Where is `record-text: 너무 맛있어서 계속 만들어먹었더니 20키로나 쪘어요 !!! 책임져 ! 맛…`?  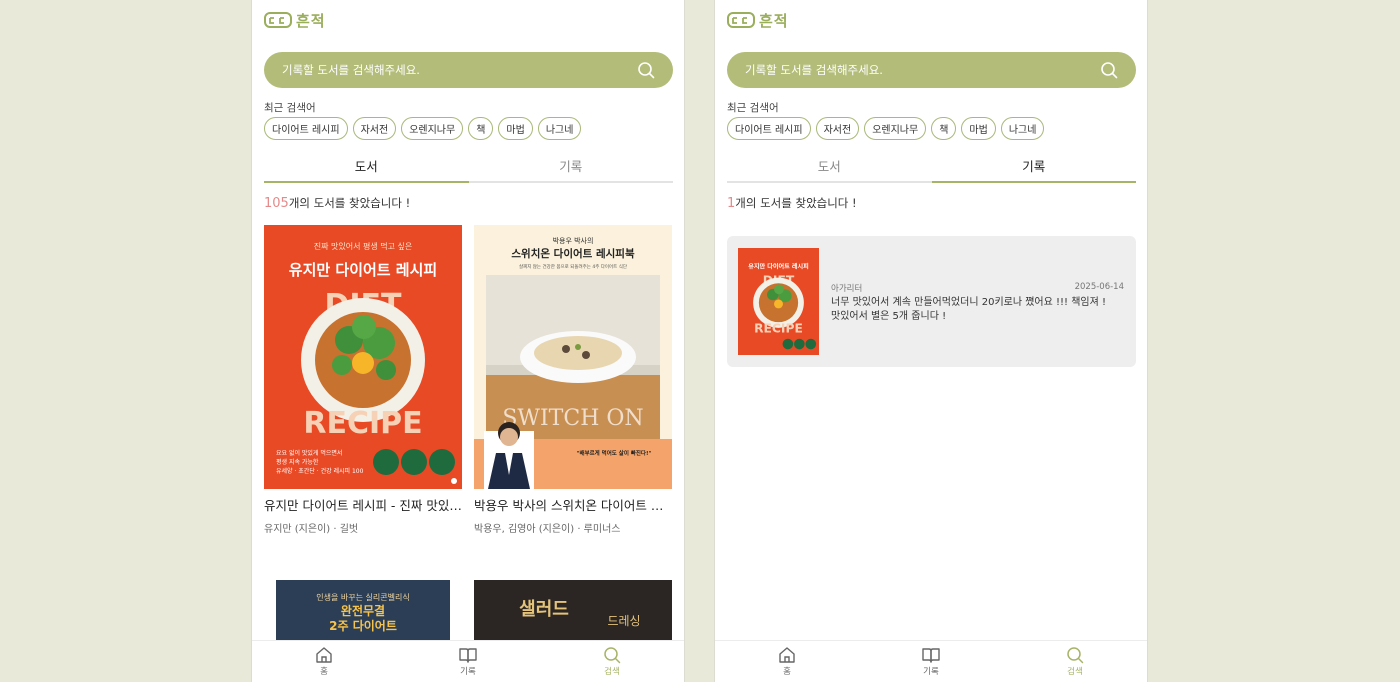 record-text: 너무 맛있어서 계속 만들어먹었더니 20키로나 쪘어요 !!! 책임져 ! 맛… is located at coordinates (976, 310).